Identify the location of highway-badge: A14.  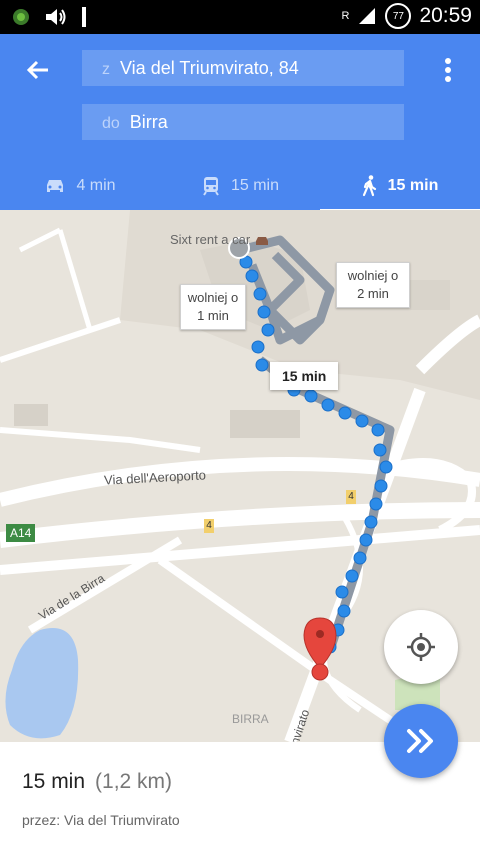
(21, 533).